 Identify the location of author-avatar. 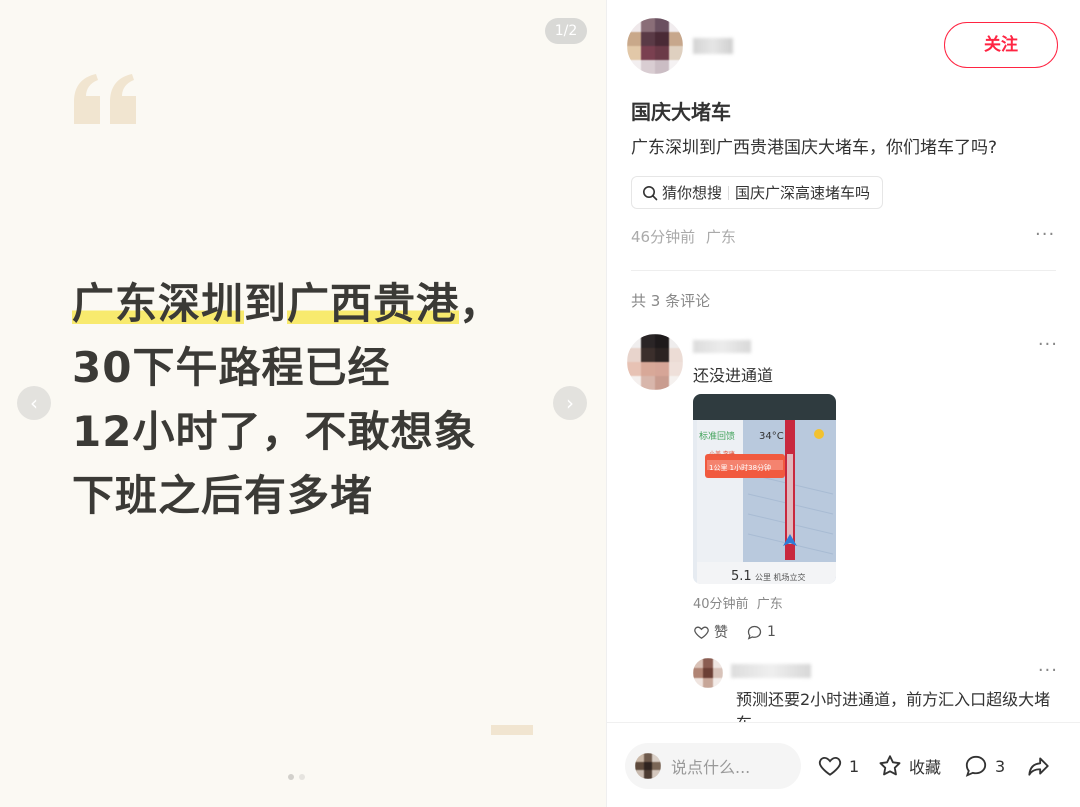
(655, 46).